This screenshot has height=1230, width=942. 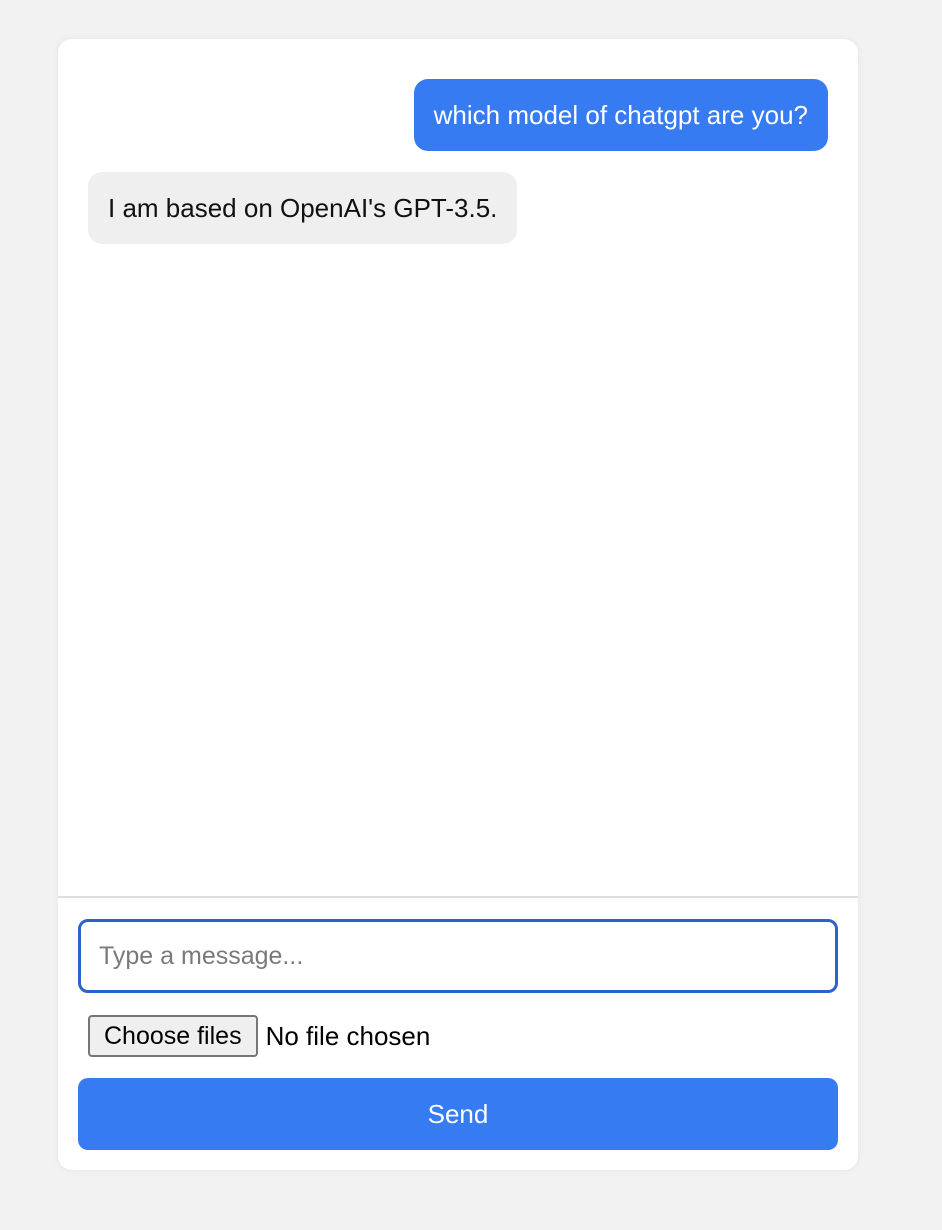 What do you see at coordinates (458, 1114) in the screenshot?
I see `send-button: Send` at bounding box center [458, 1114].